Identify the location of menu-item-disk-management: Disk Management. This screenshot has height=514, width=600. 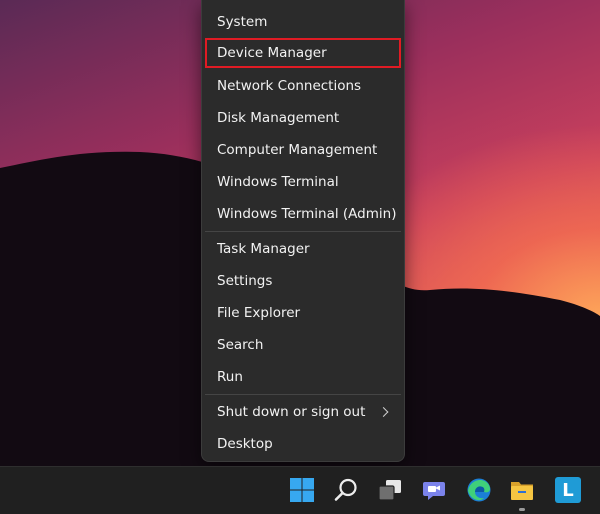
(303, 118).